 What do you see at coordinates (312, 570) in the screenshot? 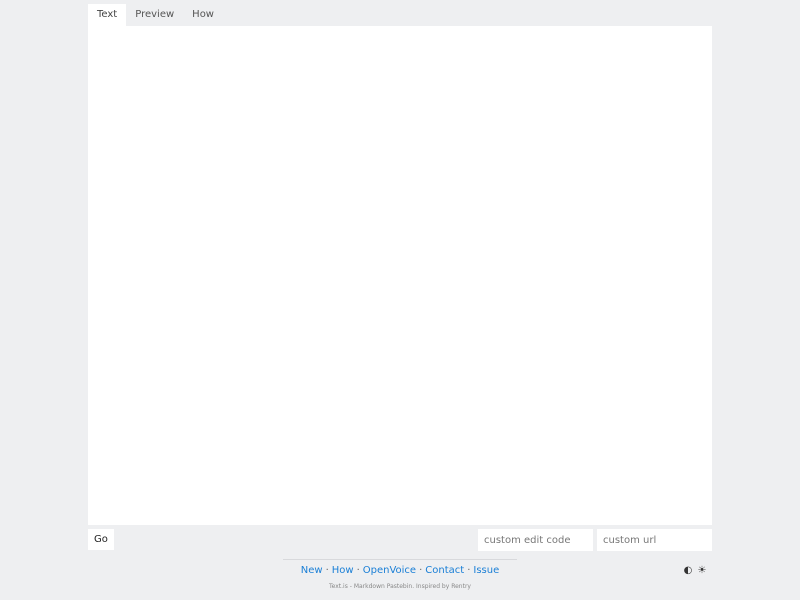
I see `footer-link-new: New` at bounding box center [312, 570].